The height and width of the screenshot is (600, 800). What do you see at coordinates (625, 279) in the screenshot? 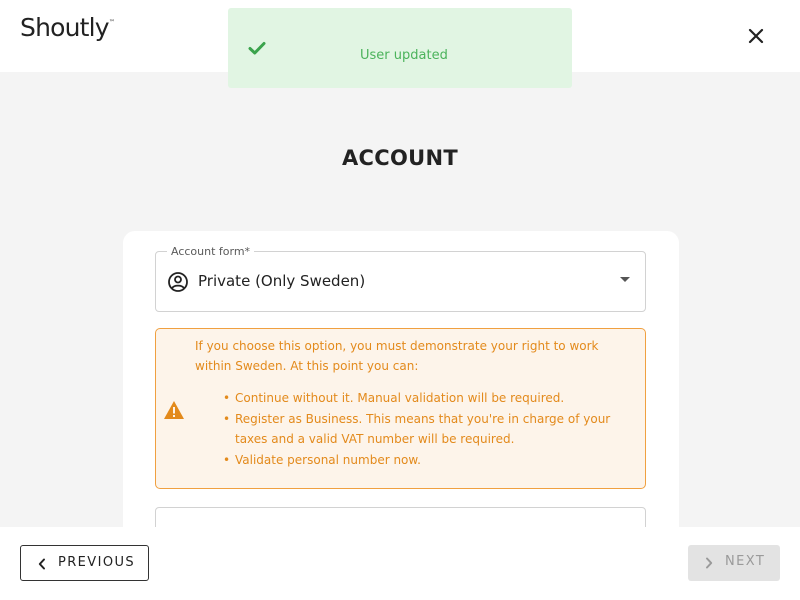
I see `chevron-down-icon` at bounding box center [625, 279].